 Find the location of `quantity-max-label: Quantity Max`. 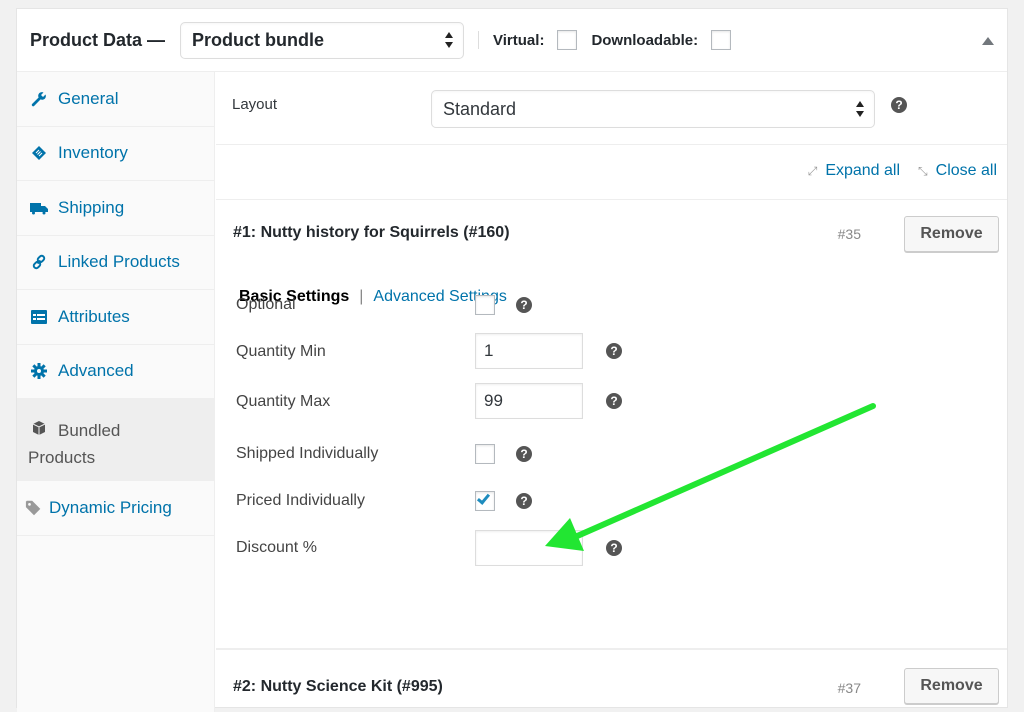

quantity-max-label: Quantity Max is located at coordinates (283, 401).